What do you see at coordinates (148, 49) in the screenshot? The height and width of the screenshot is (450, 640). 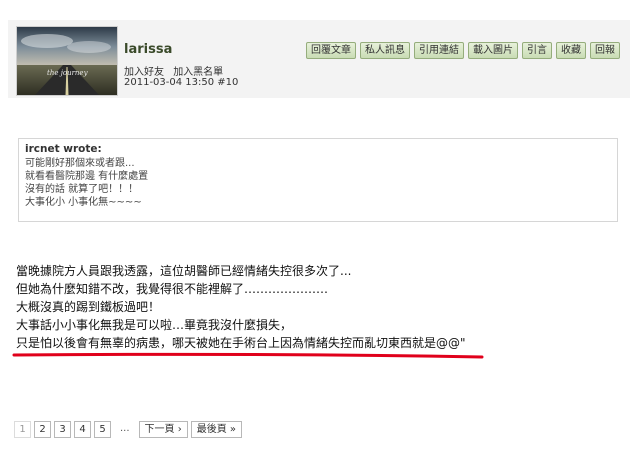 I see `username: larissa` at bounding box center [148, 49].